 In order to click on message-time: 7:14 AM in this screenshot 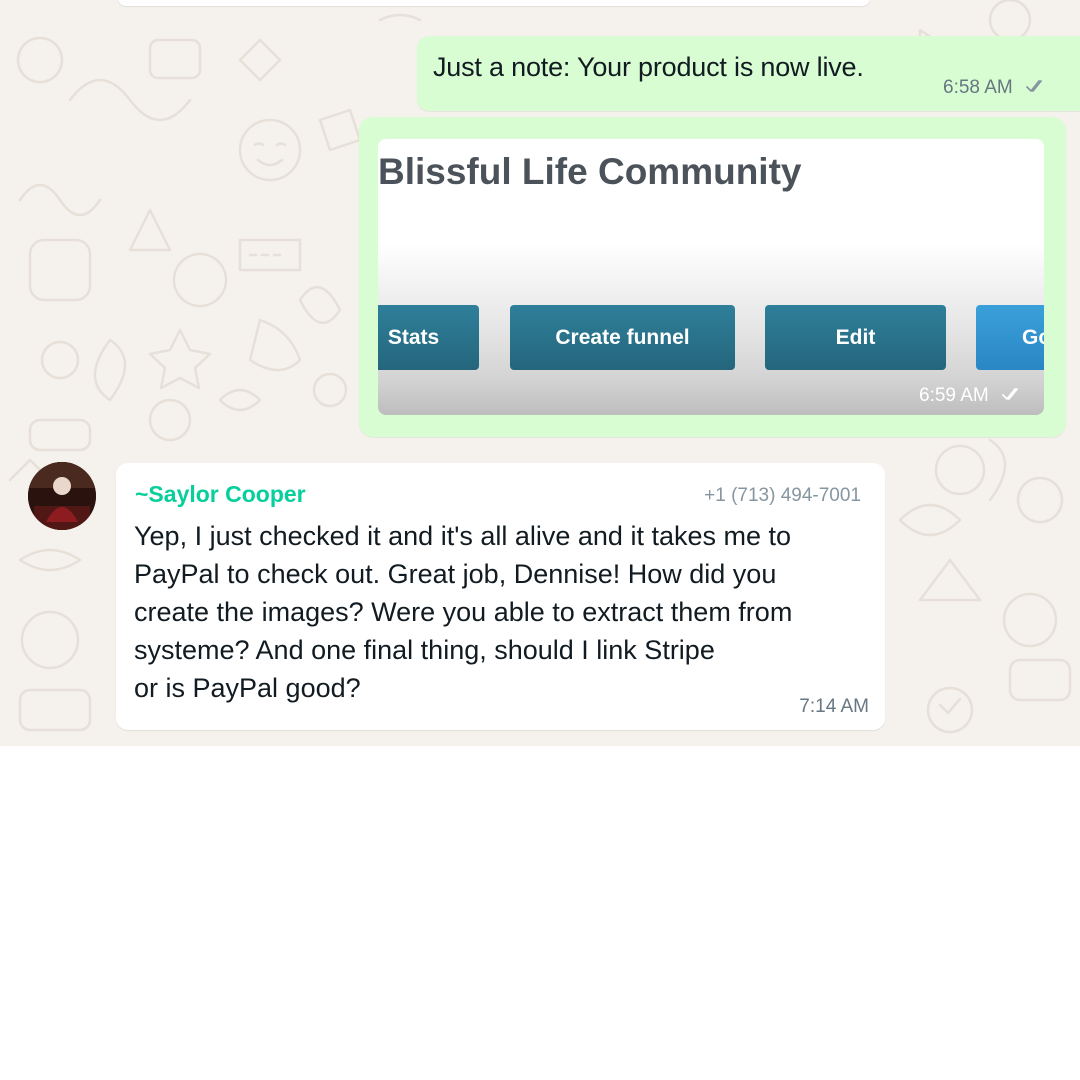, I will do `click(834, 706)`.